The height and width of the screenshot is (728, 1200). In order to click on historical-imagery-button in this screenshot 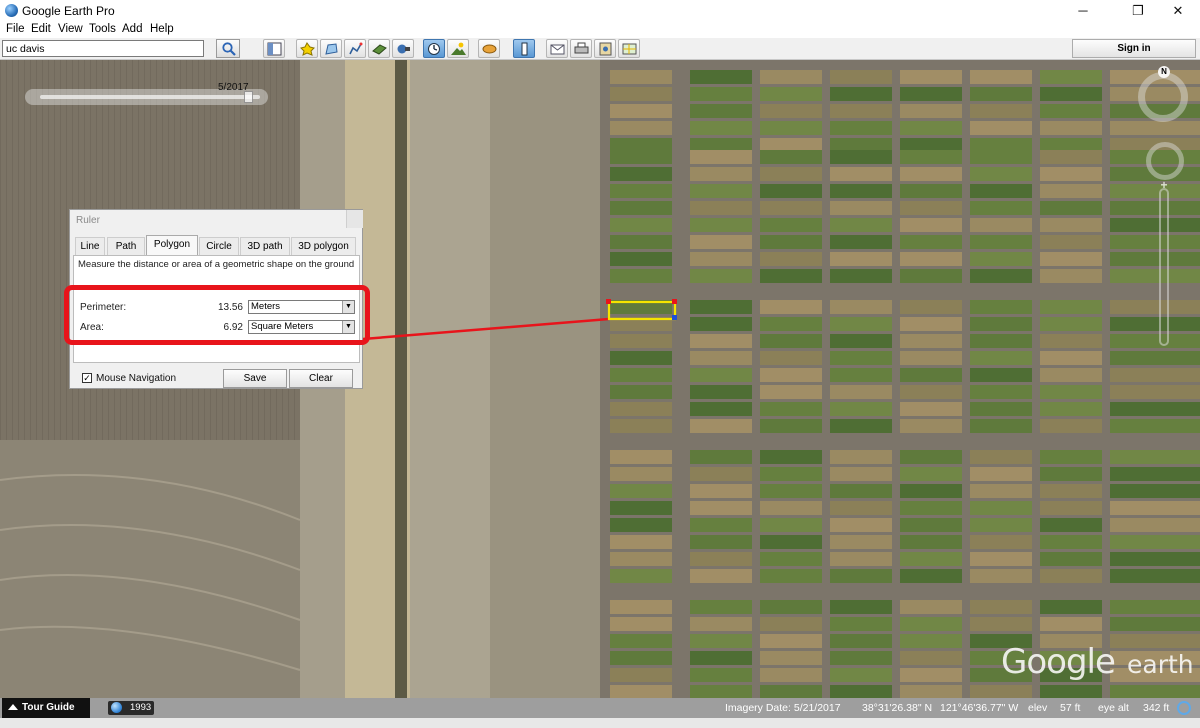, I will do `click(434, 48)`.